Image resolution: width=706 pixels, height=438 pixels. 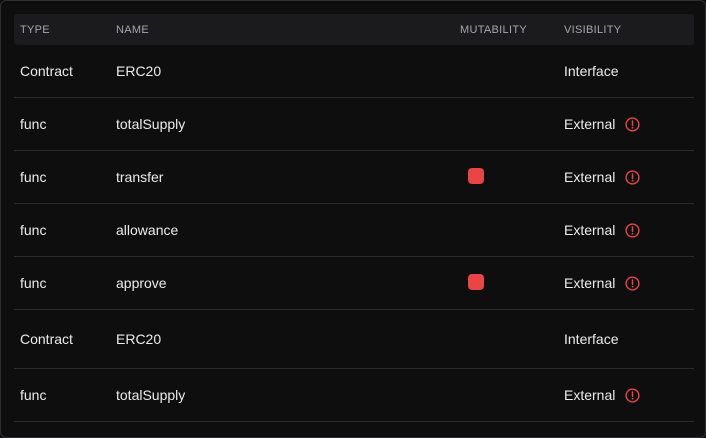 I want to click on column-header-name: NAME, so click(x=132, y=29).